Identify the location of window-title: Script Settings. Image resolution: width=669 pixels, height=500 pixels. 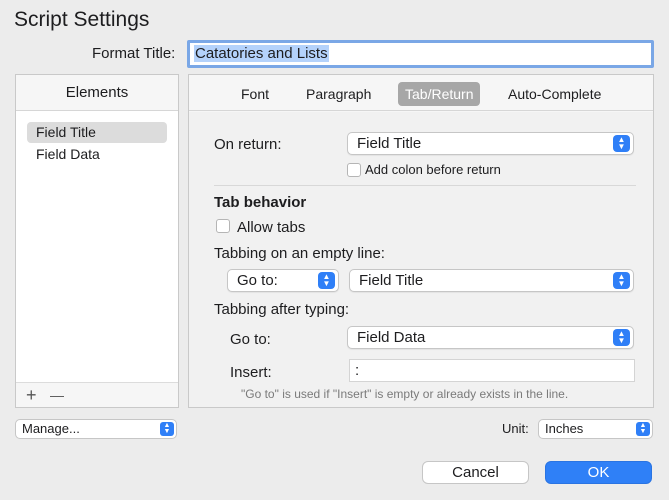
(82, 19).